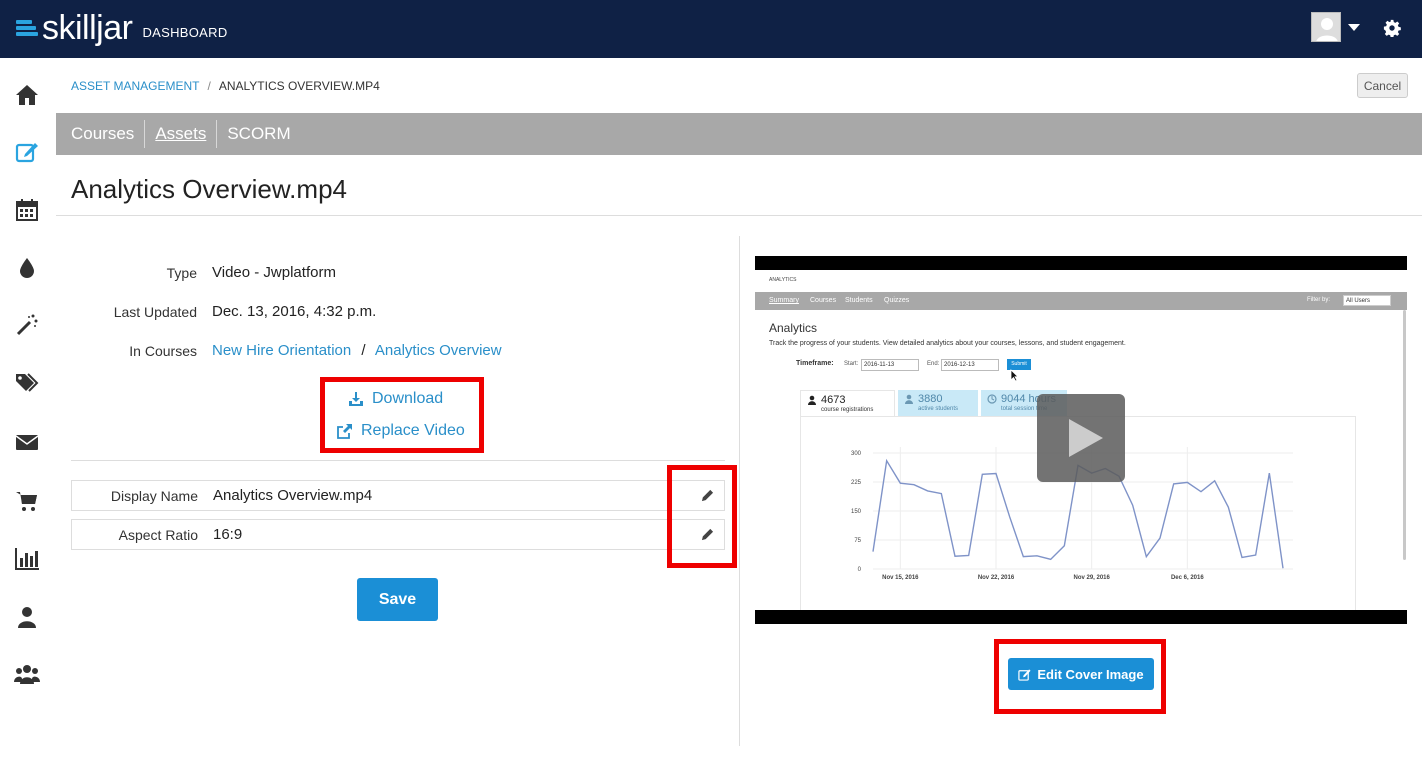 The image size is (1422, 769). Describe the element at coordinates (739, 134) in the screenshot. I see `sub-navigation: Courses Assets SCORM` at that location.